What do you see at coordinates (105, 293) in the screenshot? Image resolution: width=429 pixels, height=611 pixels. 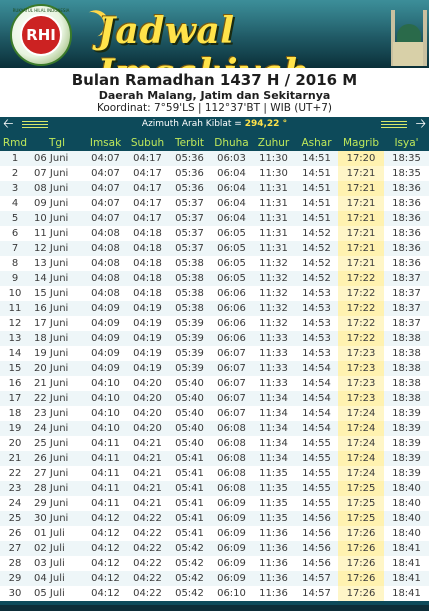 I see `cell-imsak: 04:08` at bounding box center [105, 293].